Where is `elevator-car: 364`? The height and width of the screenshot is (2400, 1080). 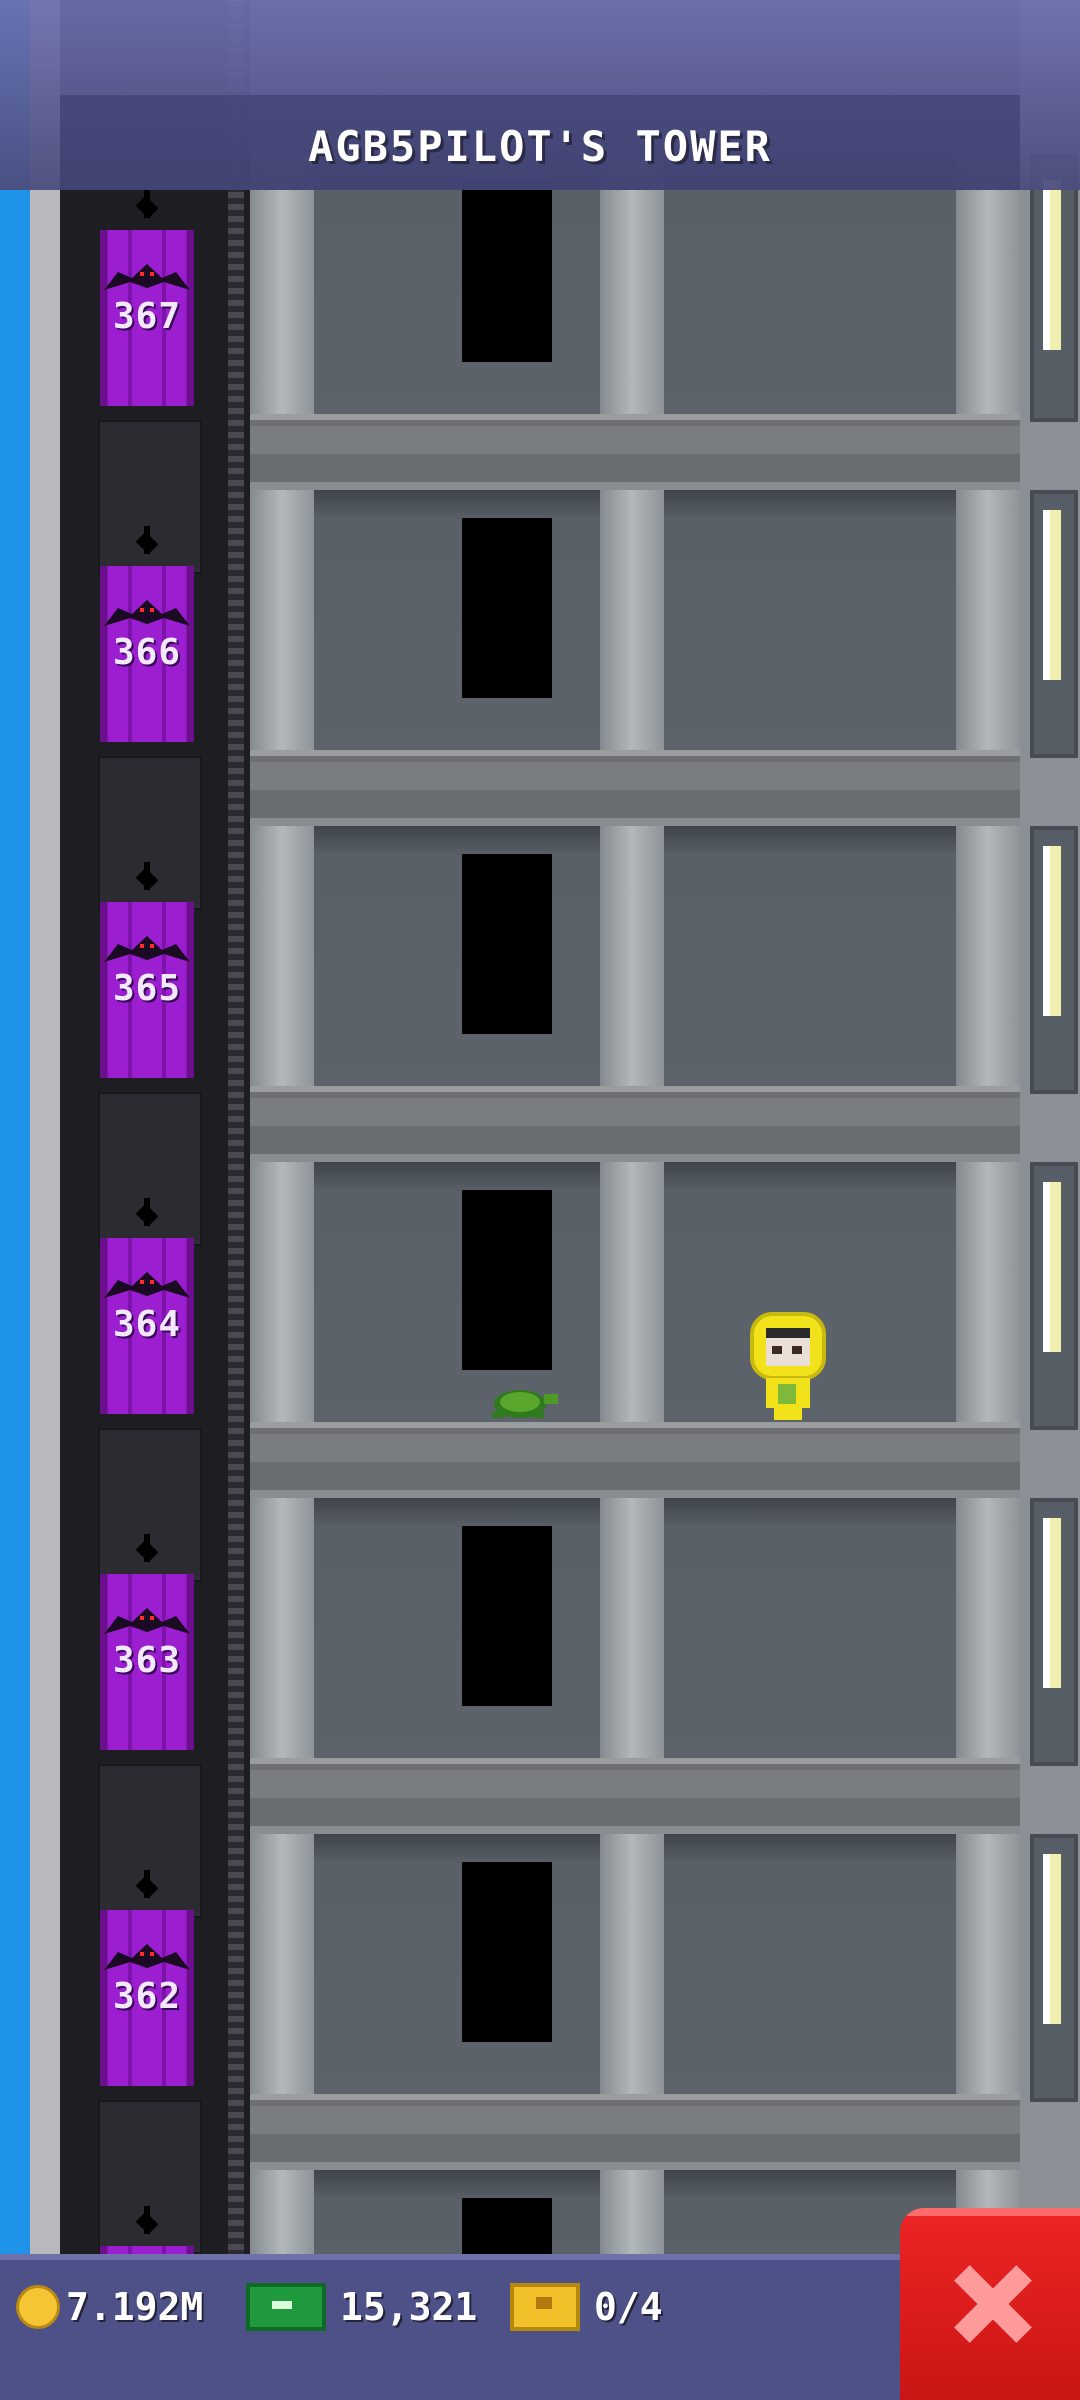 elevator-car: 364 is located at coordinates (147, 1326).